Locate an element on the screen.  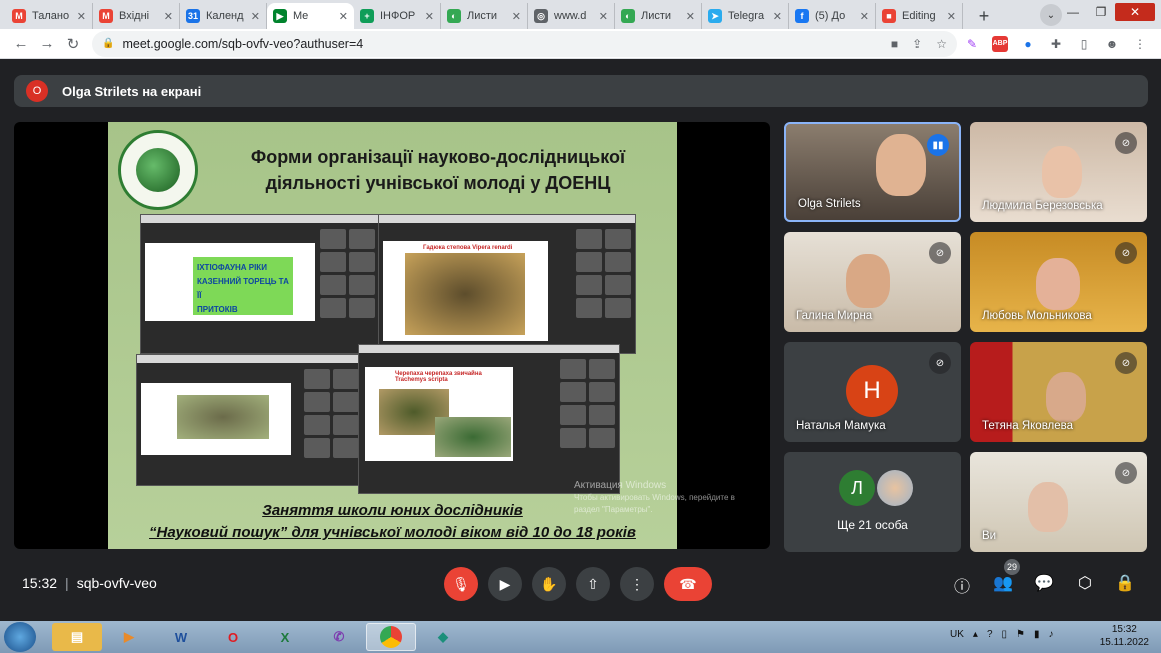
raise-hand-button: ✋ is located at coordinates (549, 584).